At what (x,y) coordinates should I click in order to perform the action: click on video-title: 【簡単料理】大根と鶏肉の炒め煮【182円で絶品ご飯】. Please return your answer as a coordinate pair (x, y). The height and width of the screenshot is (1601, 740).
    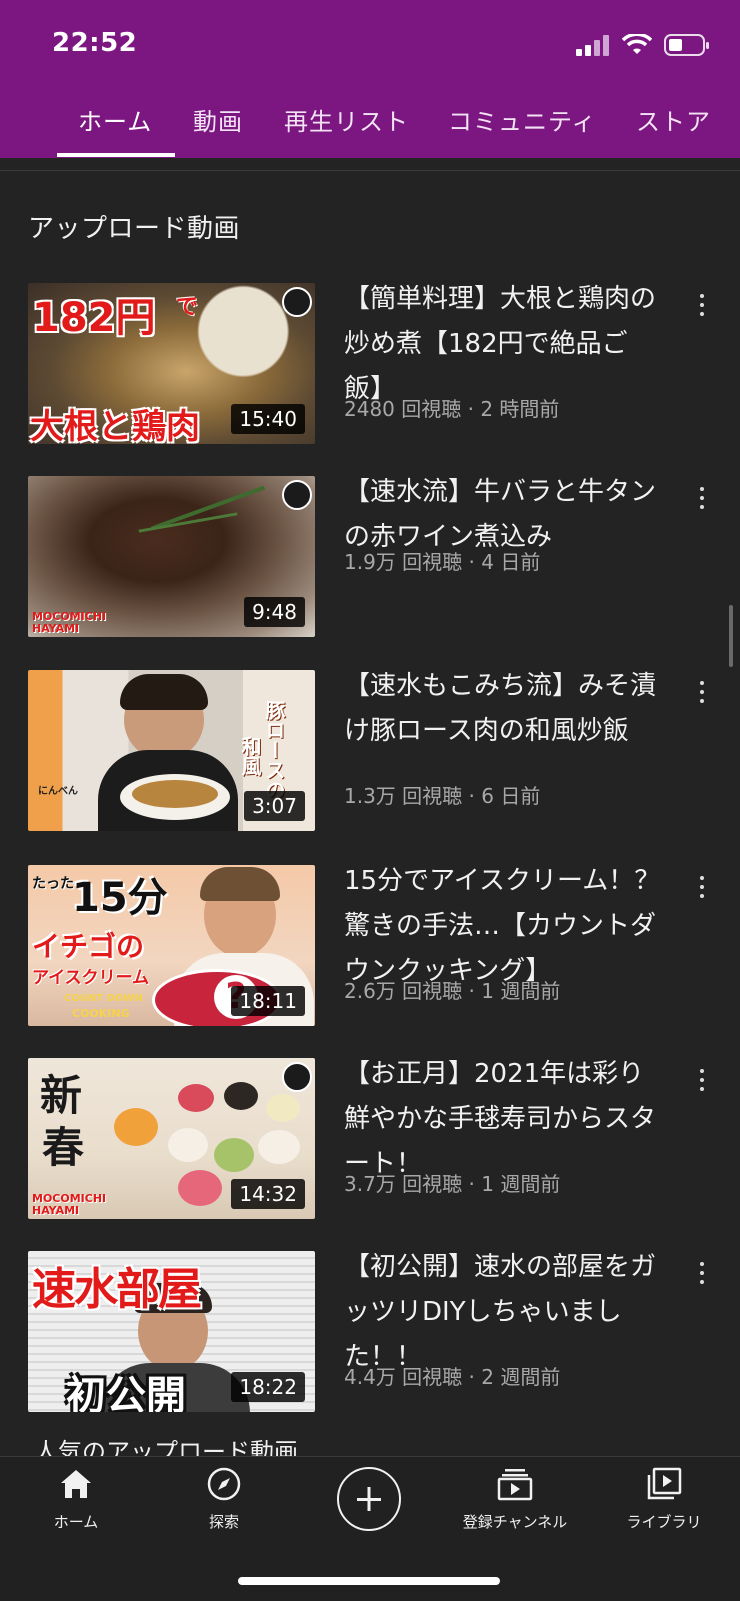
    Looking at the image, I should click on (504, 344).